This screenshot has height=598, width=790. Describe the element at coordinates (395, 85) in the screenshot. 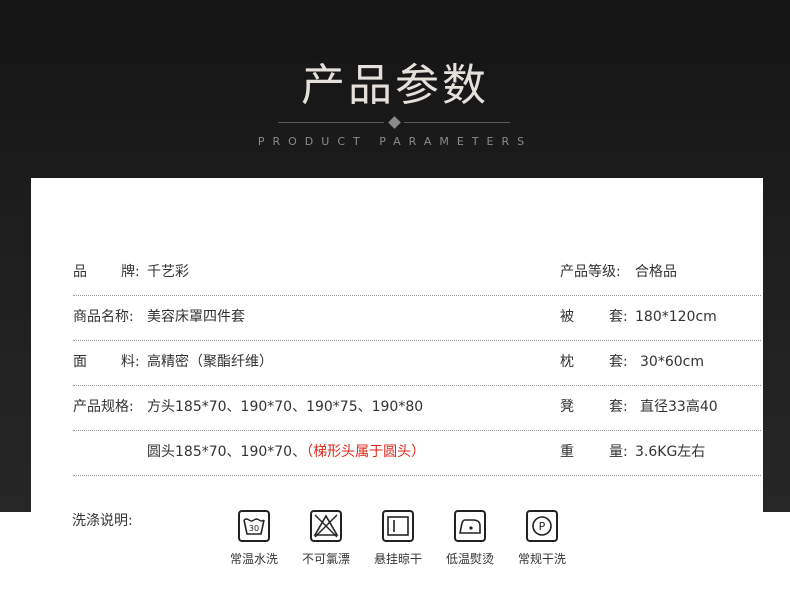

I see `page-title: 产品参数` at that location.